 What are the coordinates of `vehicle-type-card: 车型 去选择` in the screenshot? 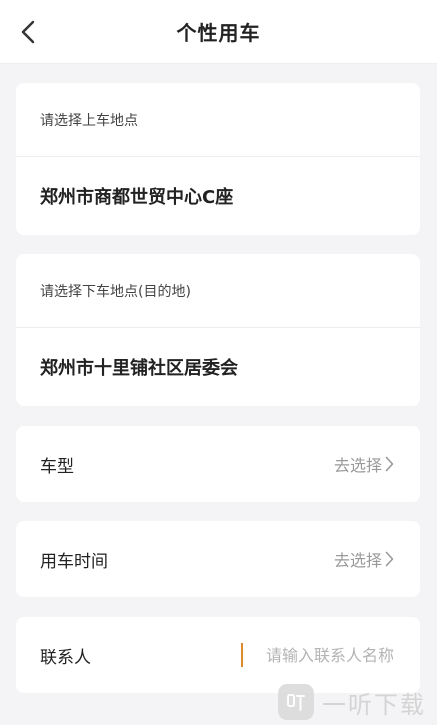 It's located at (218, 464).